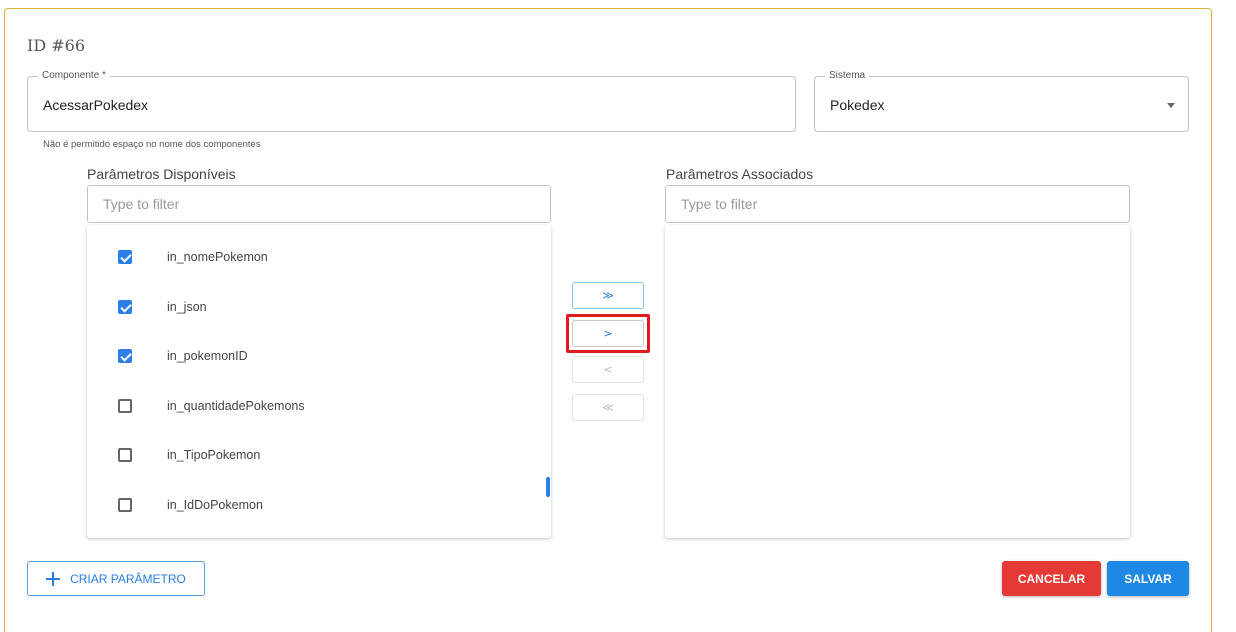 Image resolution: width=1236 pixels, height=632 pixels. What do you see at coordinates (1171, 105) in the screenshot?
I see `caret-down-icon` at bounding box center [1171, 105].